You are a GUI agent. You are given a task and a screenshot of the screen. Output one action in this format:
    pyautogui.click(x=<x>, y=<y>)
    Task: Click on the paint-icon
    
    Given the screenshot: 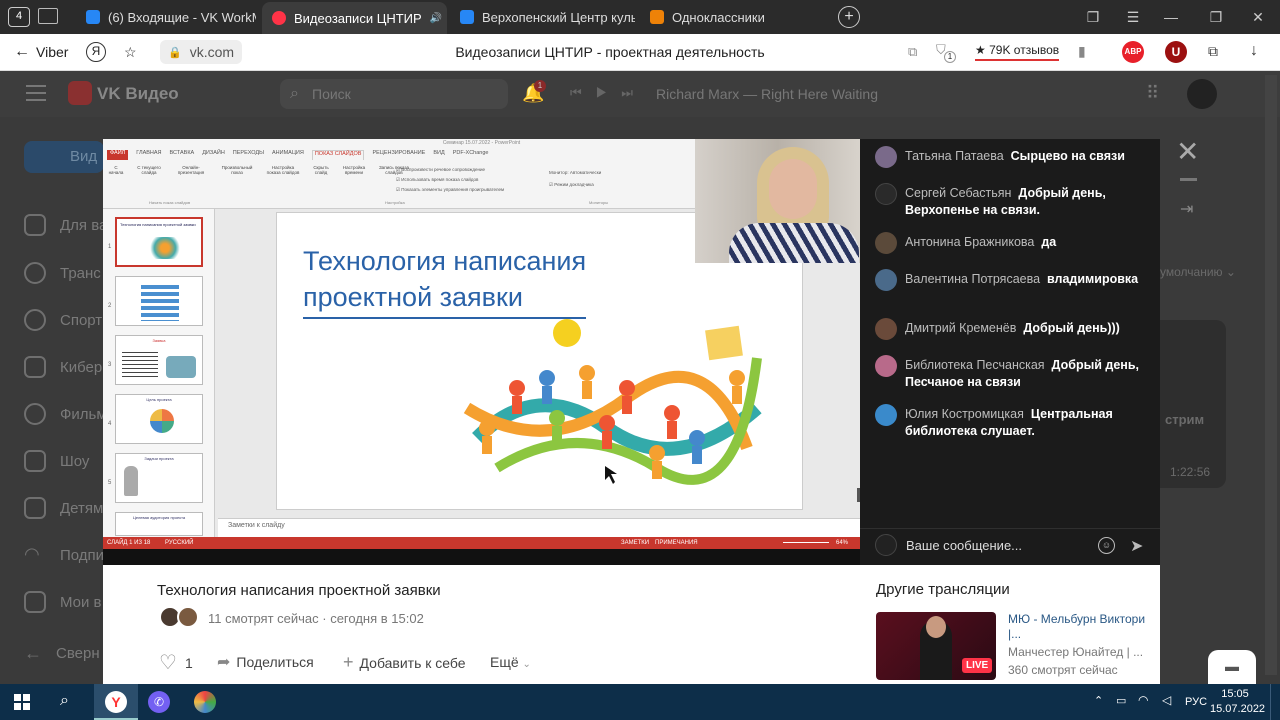 What is the action you would take?
    pyautogui.click(x=205, y=702)
    